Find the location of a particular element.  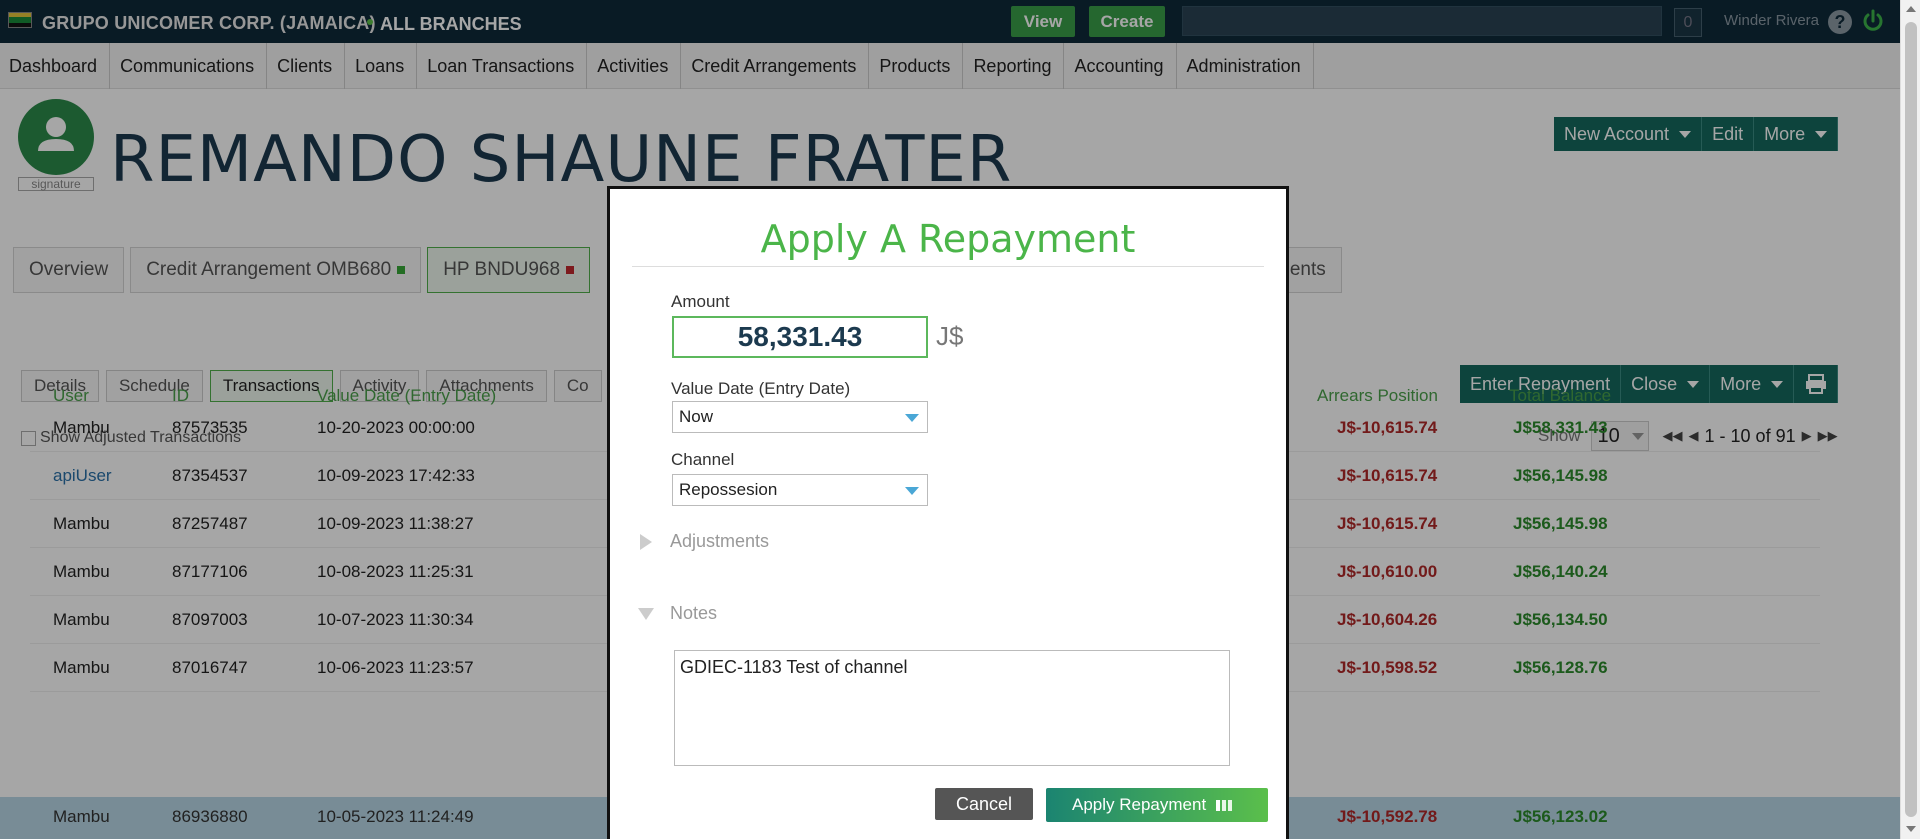

loading-spinner-icon is located at coordinates (1224, 805).